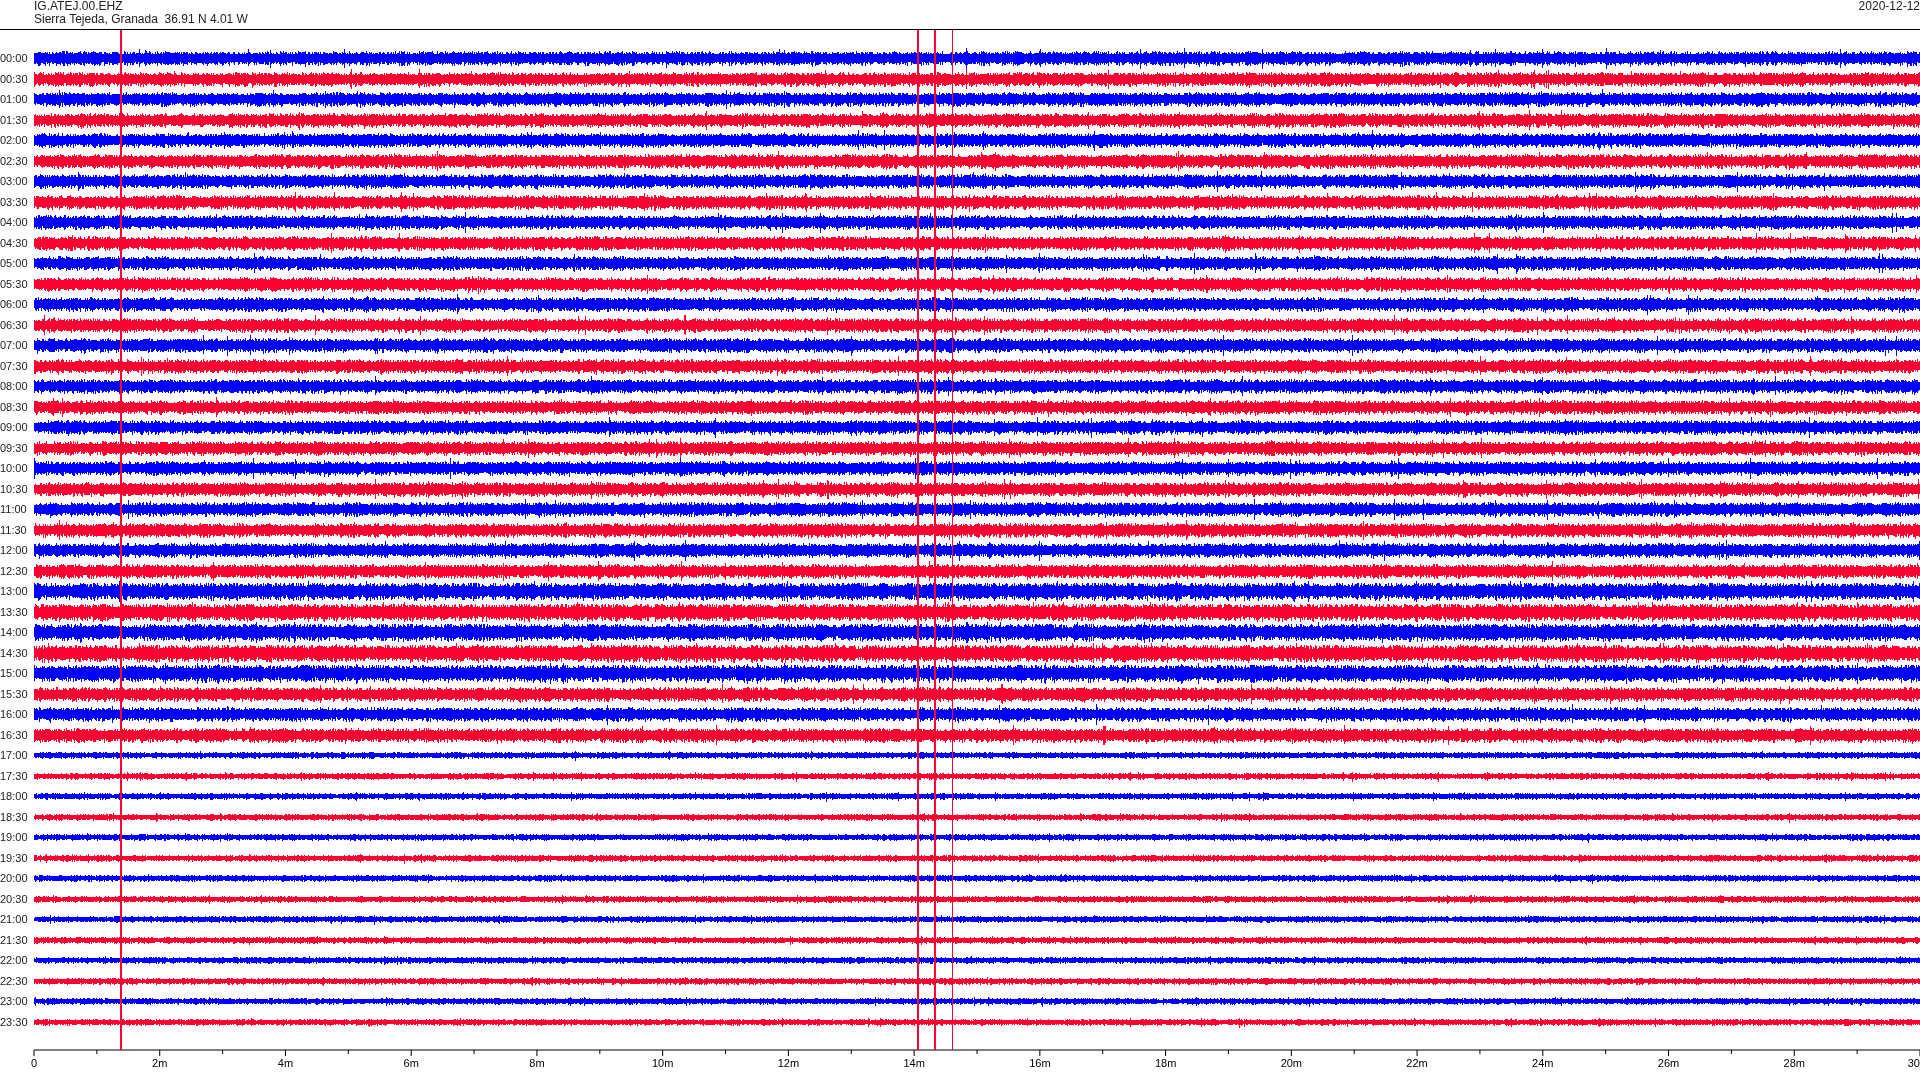 Image resolution: width=1920 pixels, height=1080 pixels. What do you see at coordinates (14, 939) in the screenshot?
I see `hour-label: 21:30` at bounding box center [14, 939].